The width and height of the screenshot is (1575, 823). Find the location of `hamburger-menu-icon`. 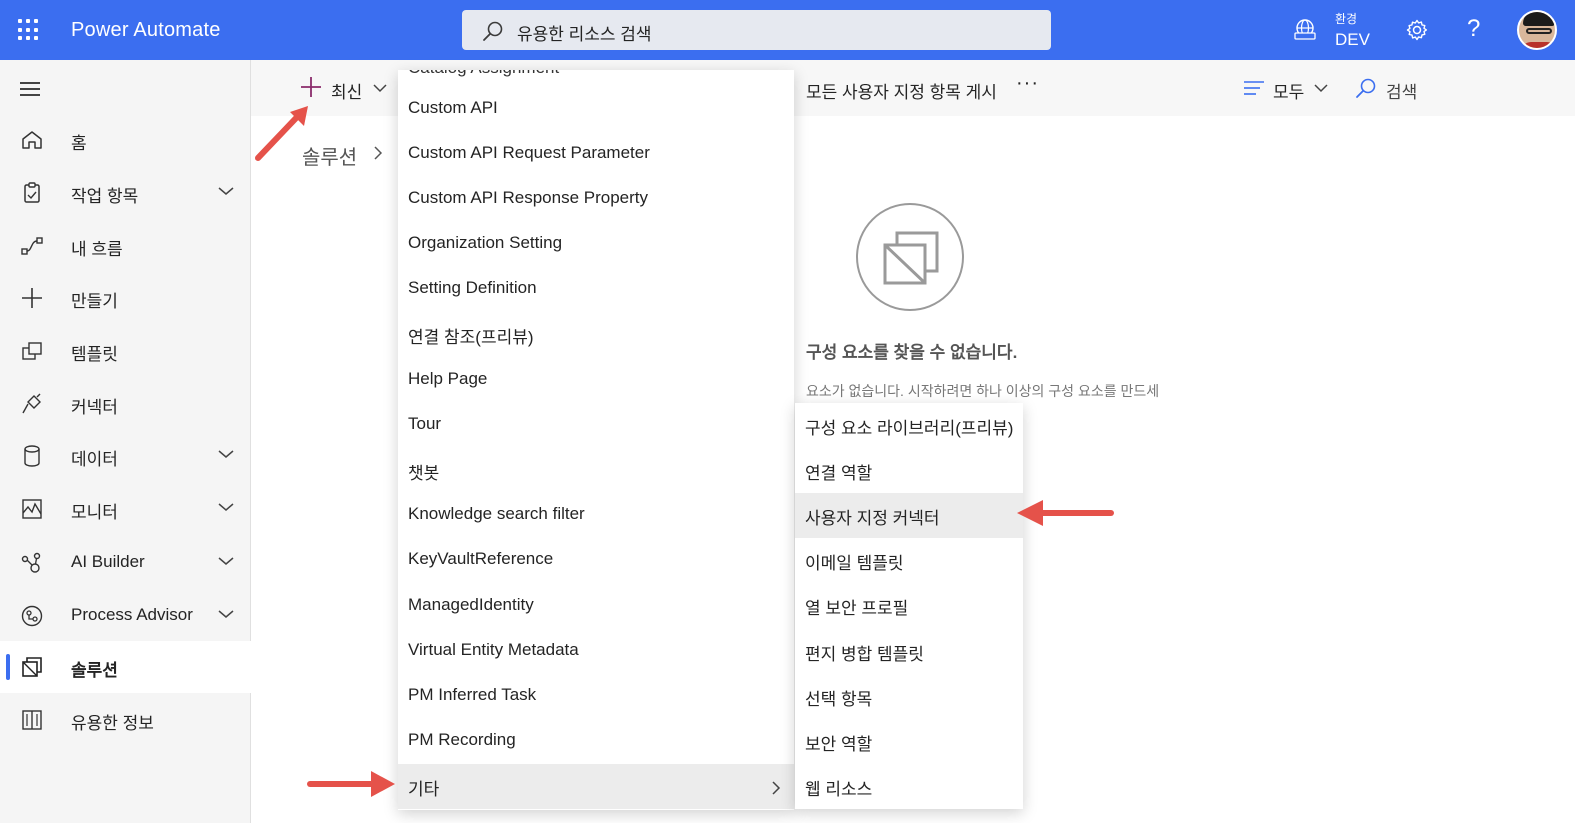

hamburger-menu-icon is located at coordinates (30, 89).